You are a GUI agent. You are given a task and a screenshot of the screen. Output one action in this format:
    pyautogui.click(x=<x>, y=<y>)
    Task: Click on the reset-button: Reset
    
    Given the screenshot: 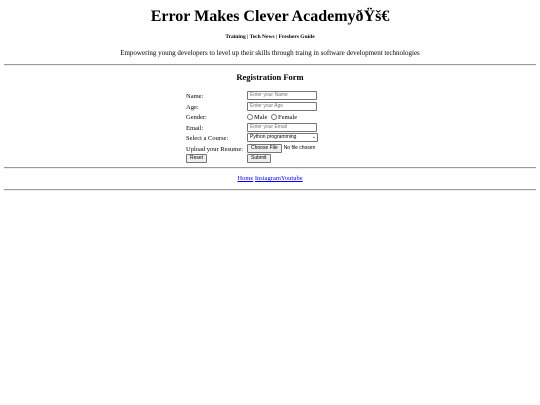 What is the action you would take?
    pyautogui.click(x=197, y=158)
    